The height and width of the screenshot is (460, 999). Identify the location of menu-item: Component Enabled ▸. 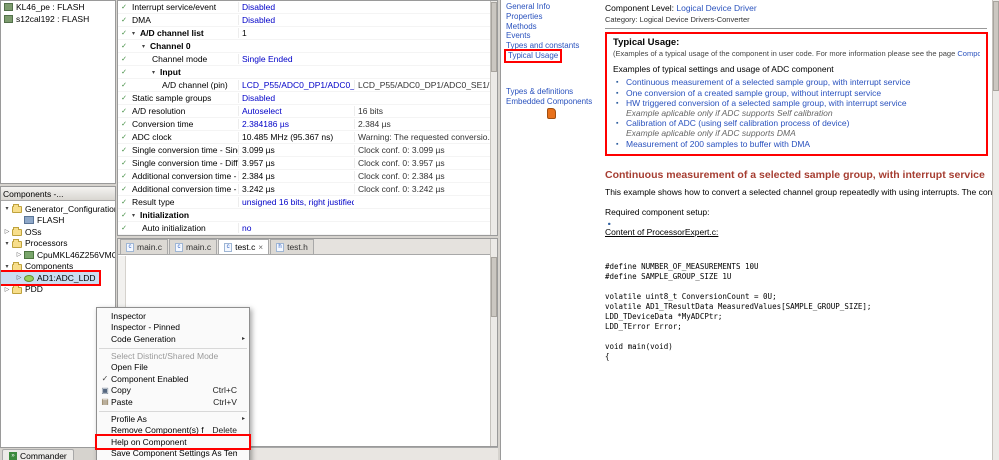
(173, 379).